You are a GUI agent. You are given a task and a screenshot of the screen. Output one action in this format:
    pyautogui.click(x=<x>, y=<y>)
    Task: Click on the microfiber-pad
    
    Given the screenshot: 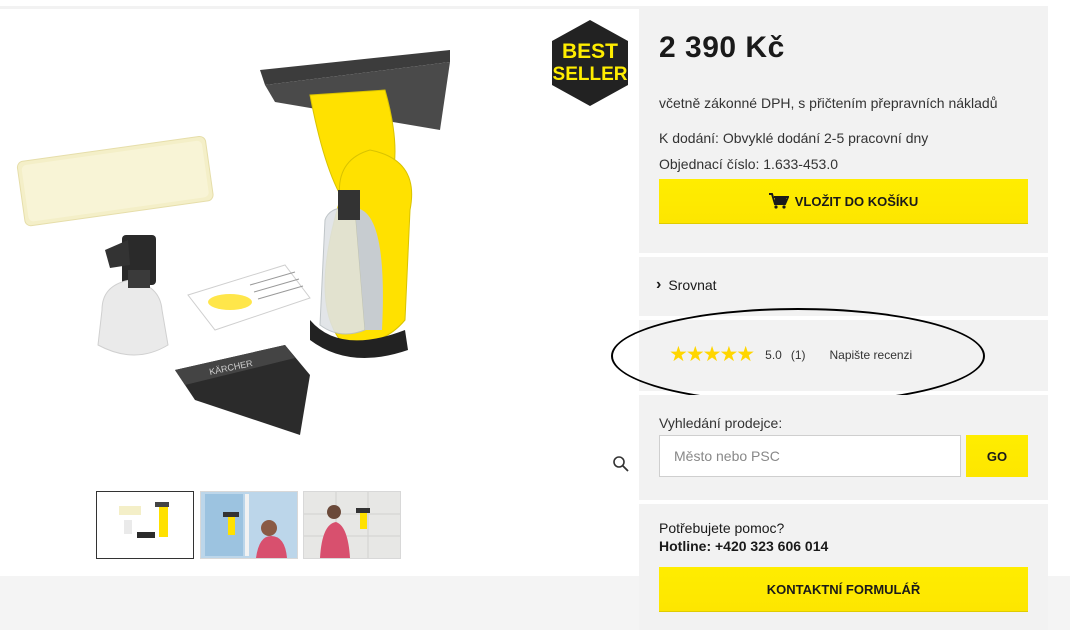 What is the action you would take?
    pyautogui.click(x=115, y=181)
    